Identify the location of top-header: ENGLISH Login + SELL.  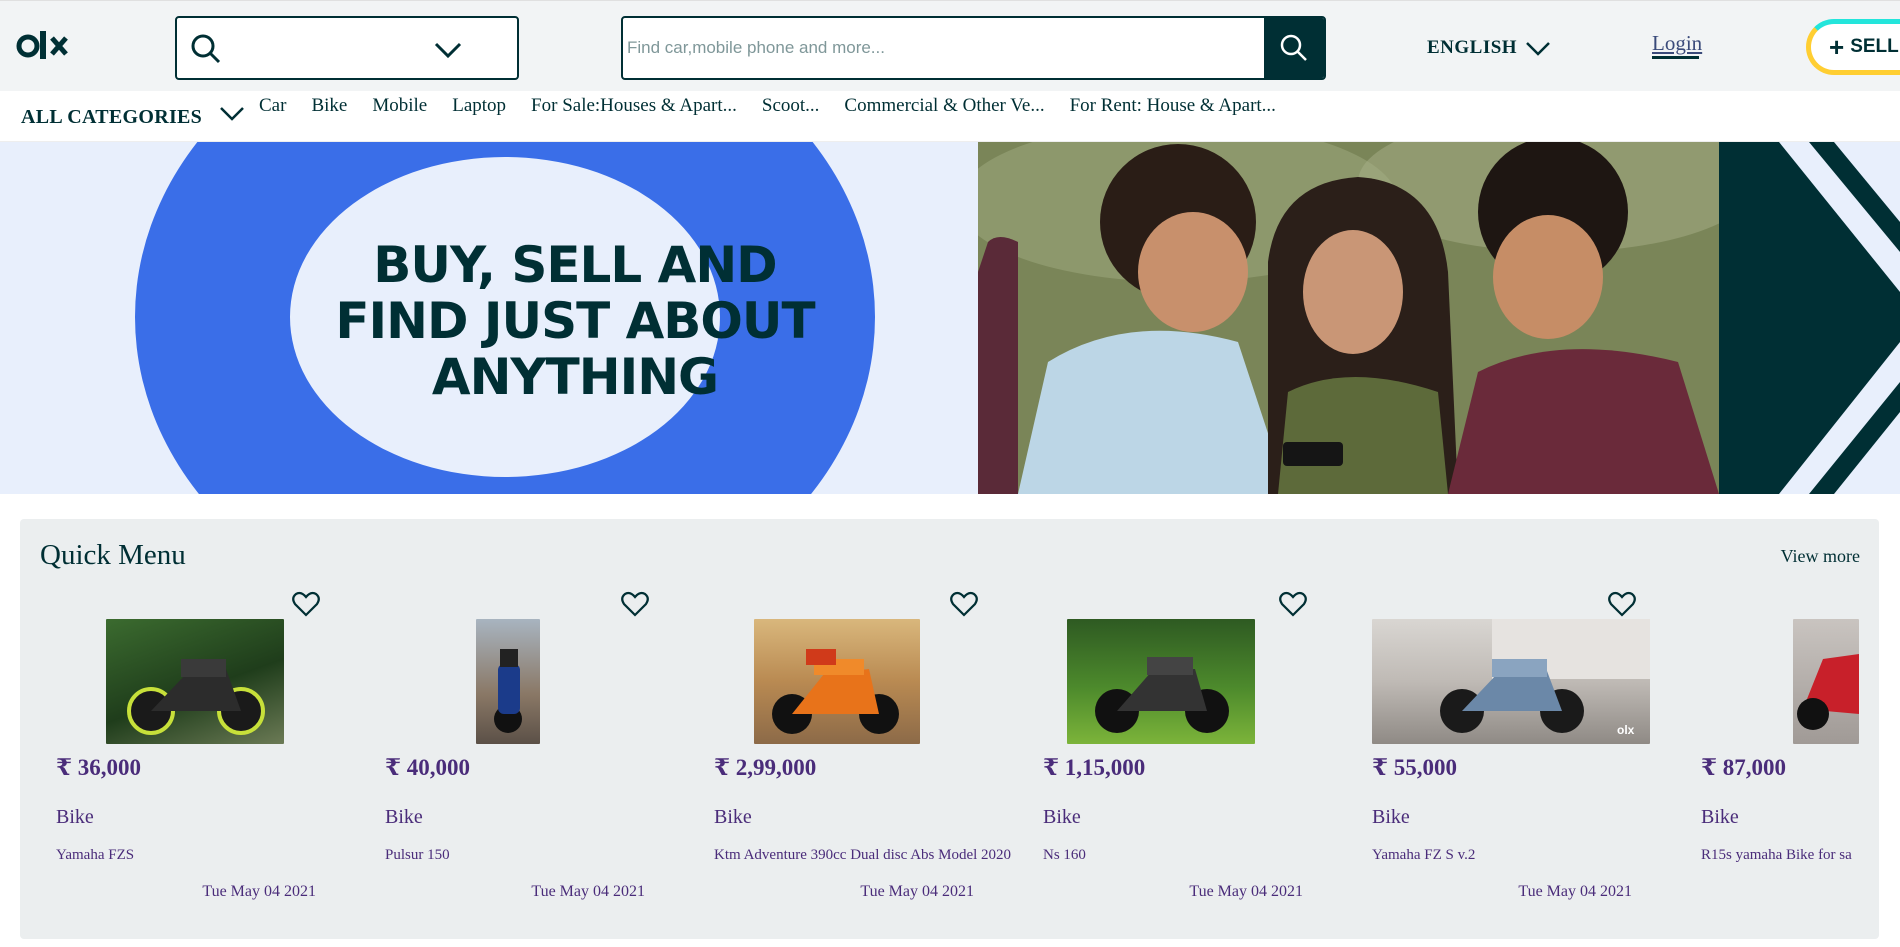
(950, 45).